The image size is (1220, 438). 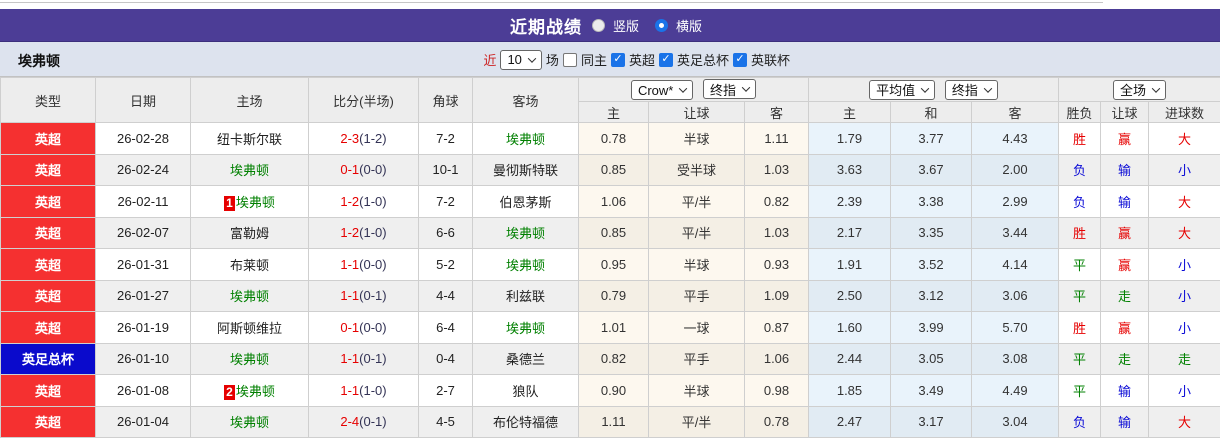 I want to click on match-date: 26-02-11, so click(x=143, y=202).